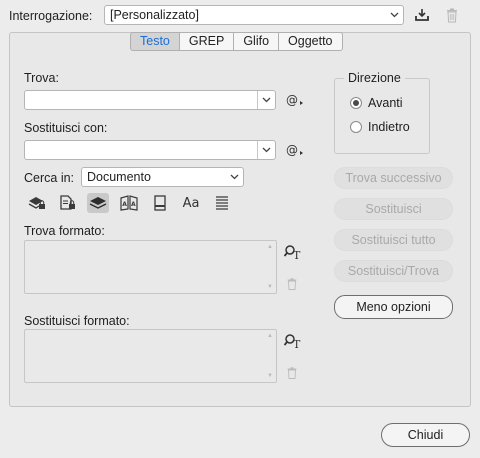 This screenshot has width=480, height=458. Describe the element at coordinates (51, 16) in the screenshot. I see `query-label: Interrogazione:` at that location.